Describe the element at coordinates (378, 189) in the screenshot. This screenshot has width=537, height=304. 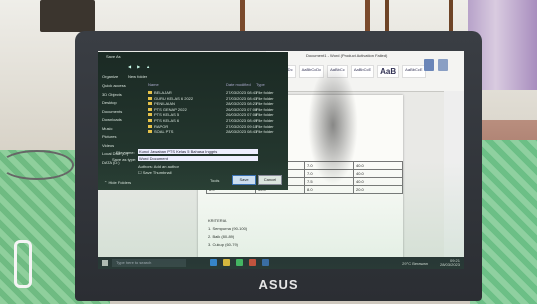
I see `table-cell: 20.0` at that location.